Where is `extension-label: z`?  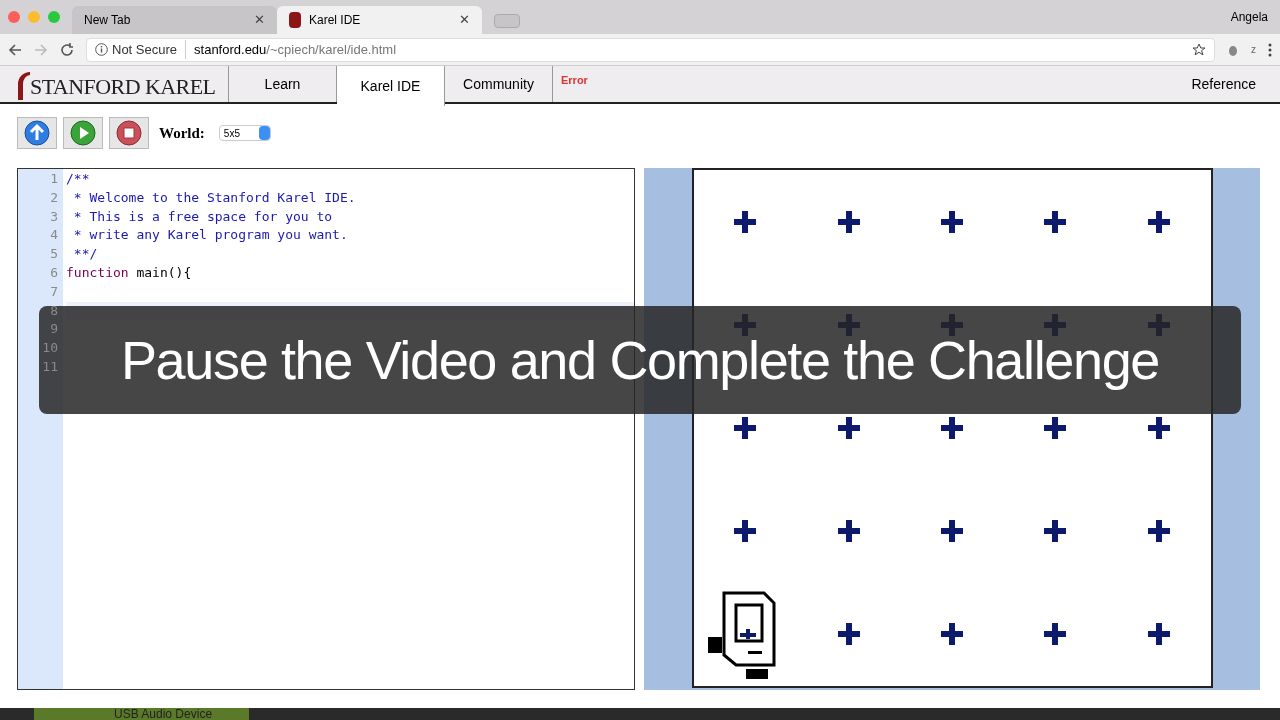 extension-label: z is located at coordinates (1253, 49).